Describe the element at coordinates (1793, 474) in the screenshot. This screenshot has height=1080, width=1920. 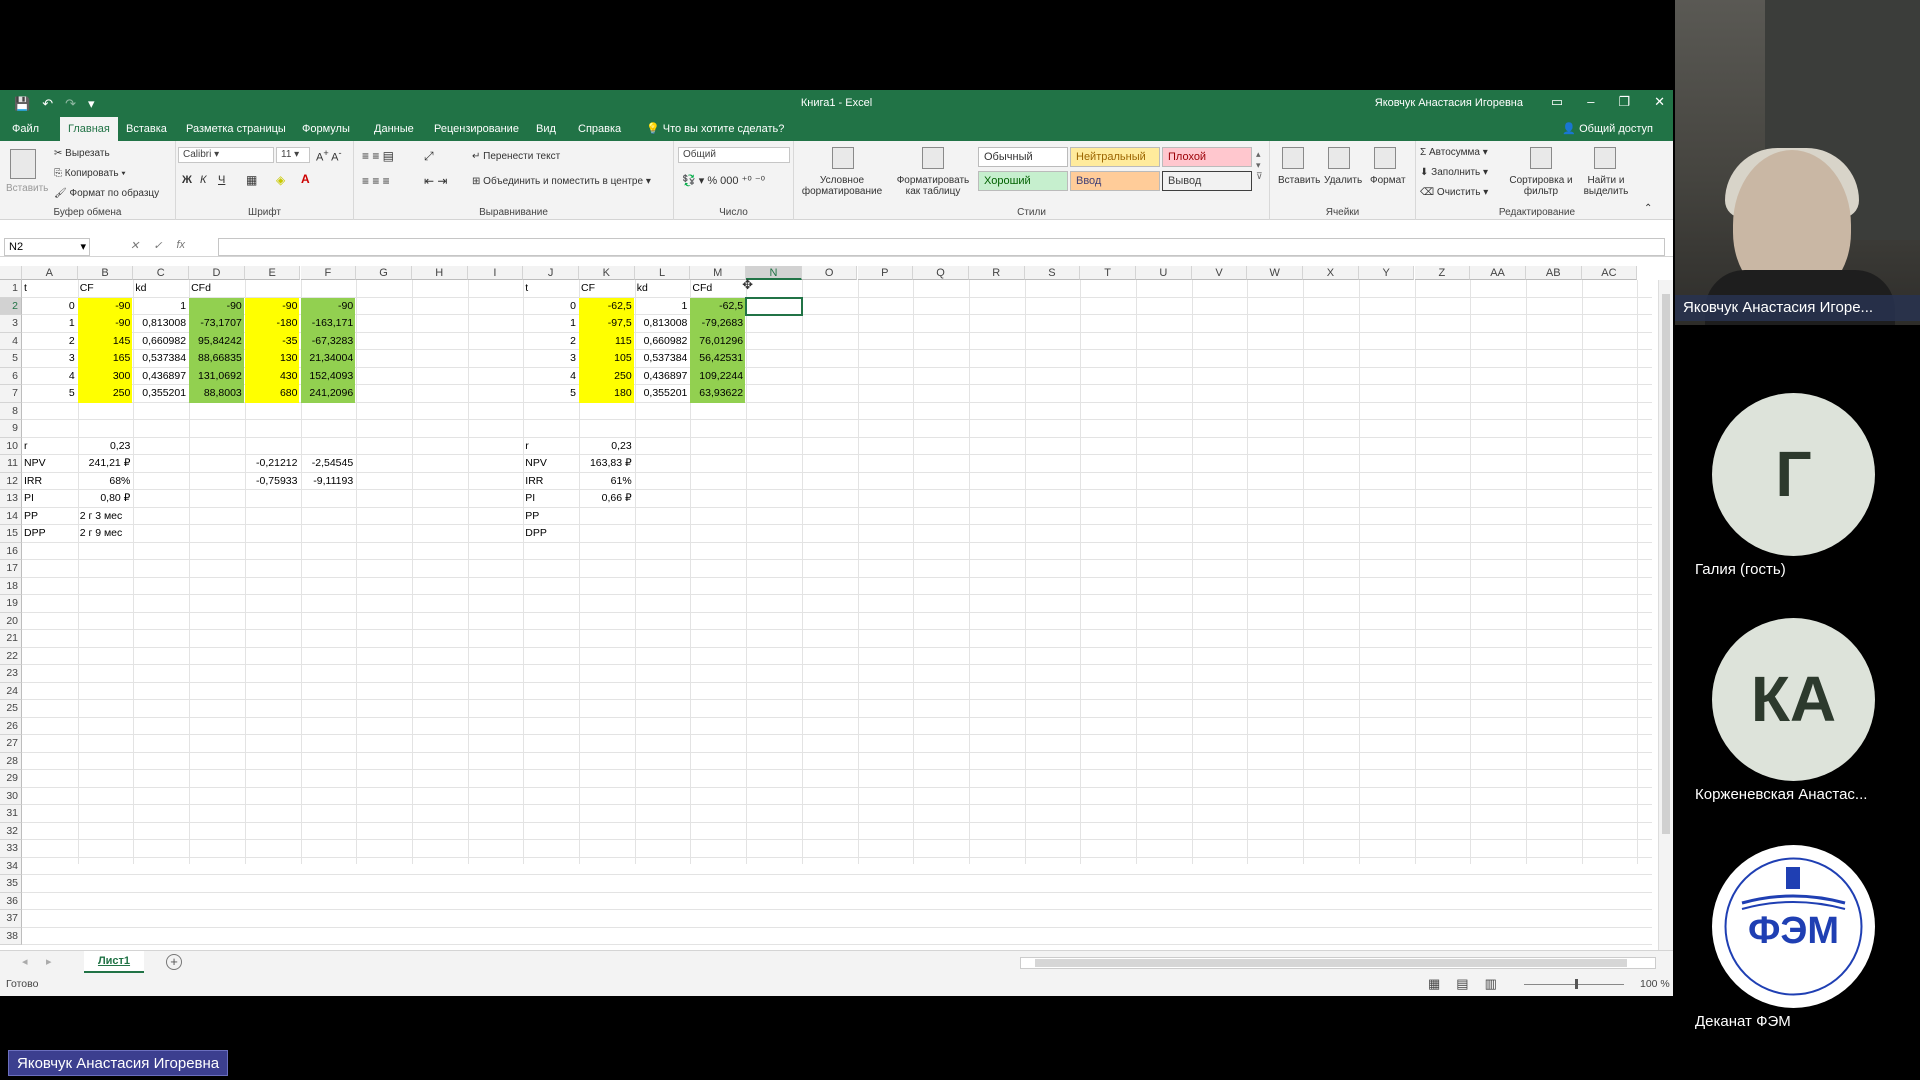
I see `avatar: Г` at that location.